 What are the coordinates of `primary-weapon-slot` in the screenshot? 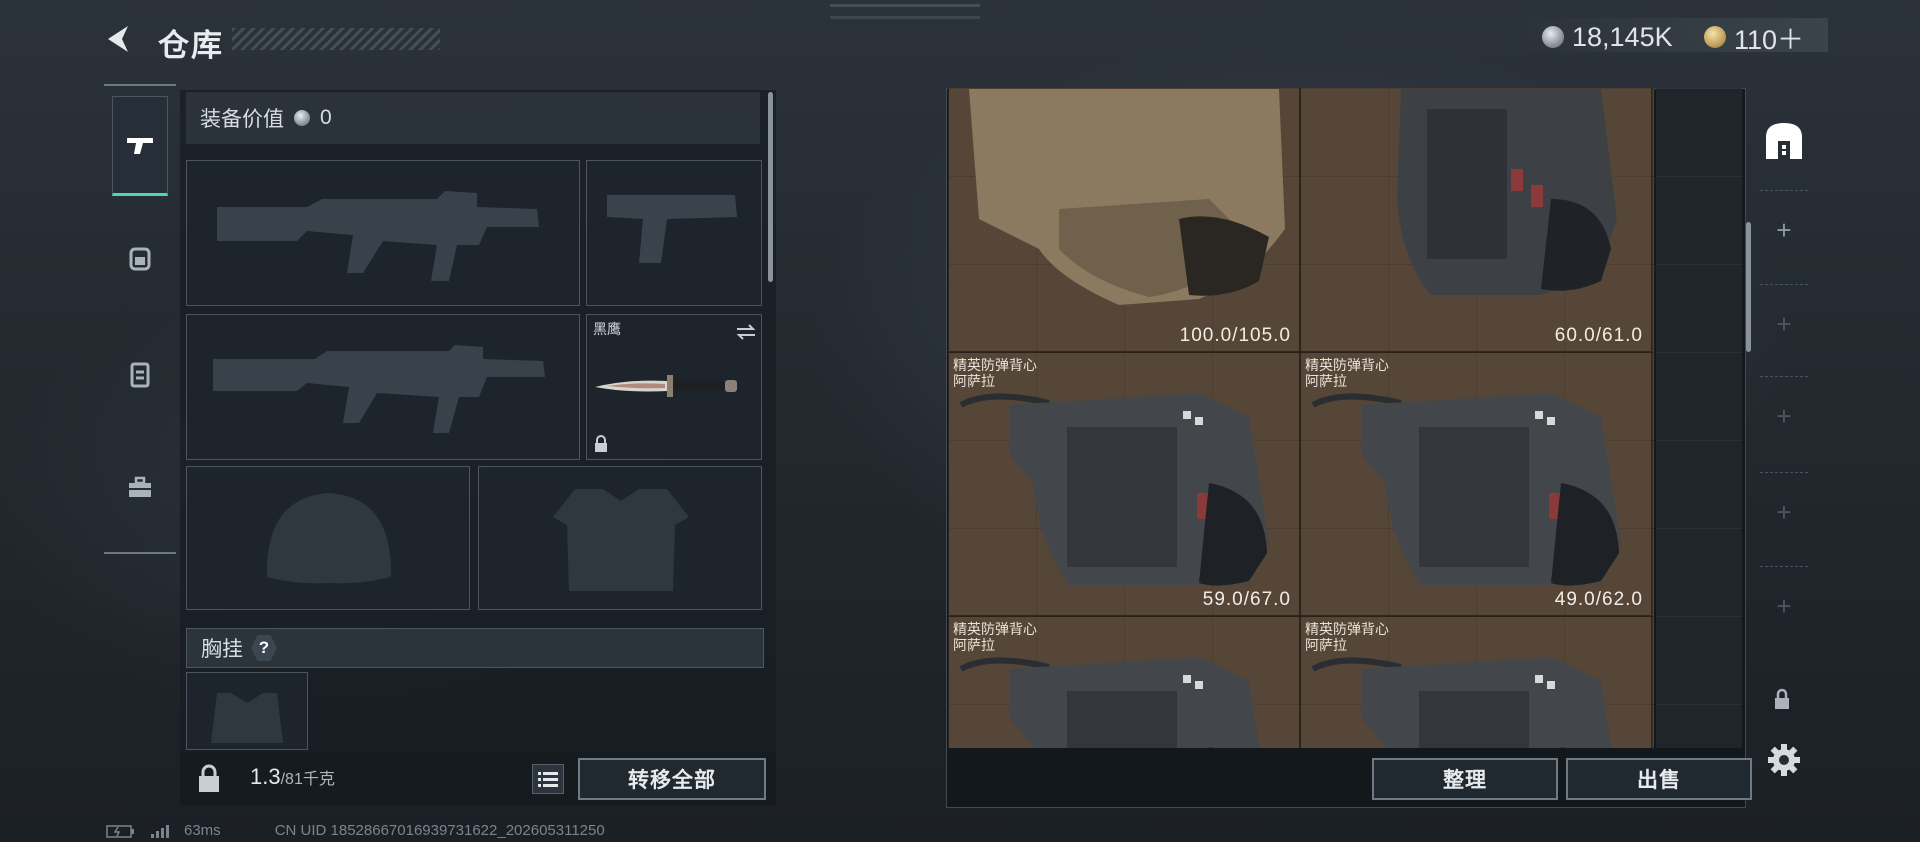 It's located at (383, 233).